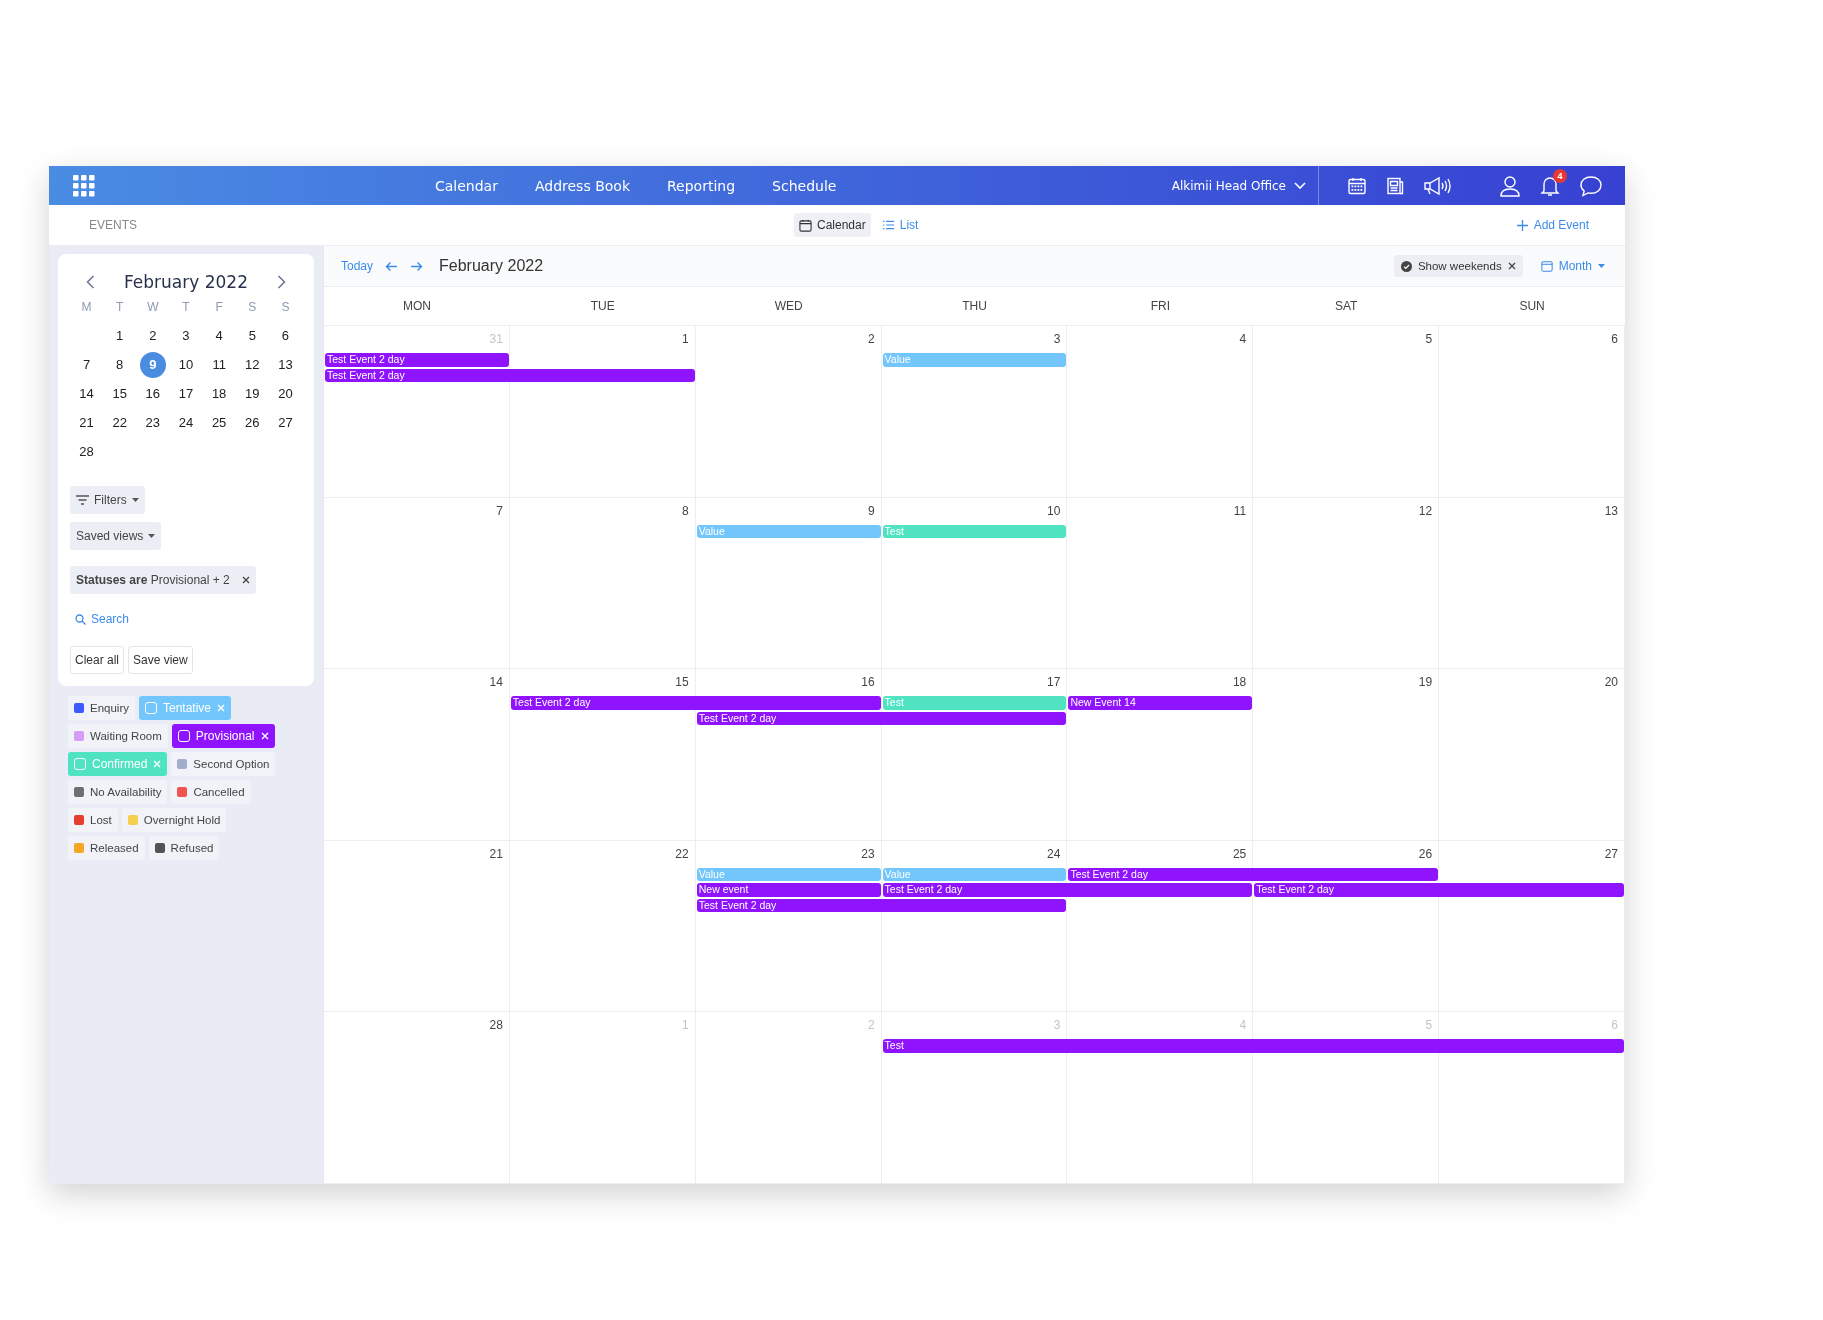 The image size is (1823, 1320). What do you see at coordinates (126, 736) in the screenshot?
I see `status-label: Waiting Room` at bounding box center [126, 736].